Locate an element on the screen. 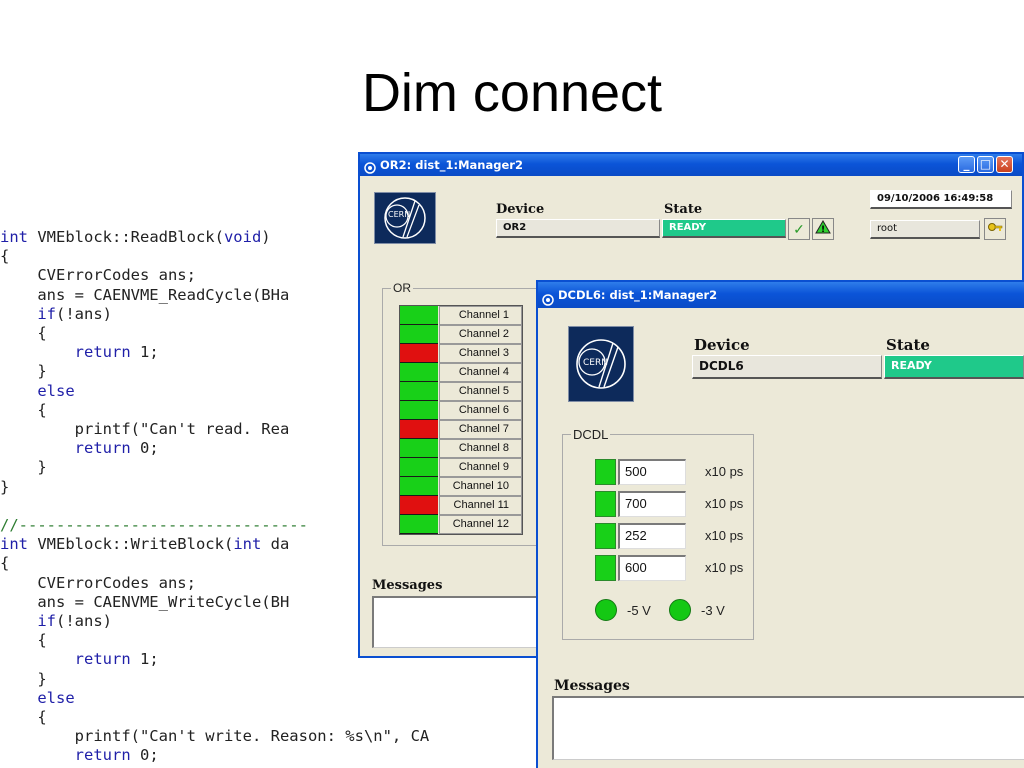 The image size is (1024, 768). close-button: ✕ is located at coordinates (1004, 164).